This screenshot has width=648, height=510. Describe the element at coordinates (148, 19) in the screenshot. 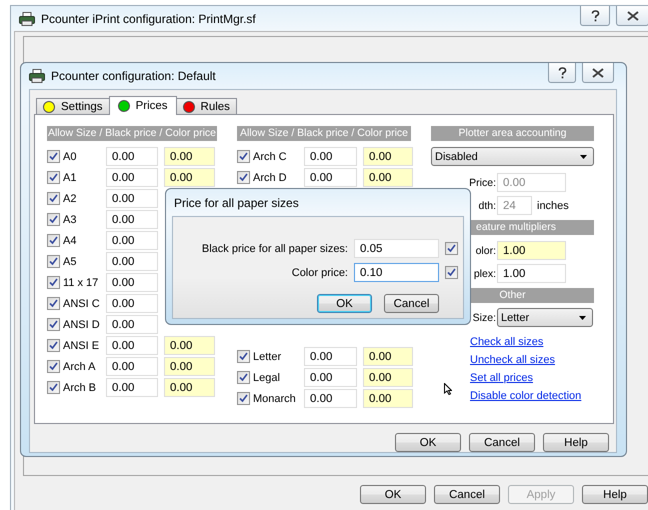

I see `window-title: Pcounter iPrint configuration: PrintMgr.sf` at that location.